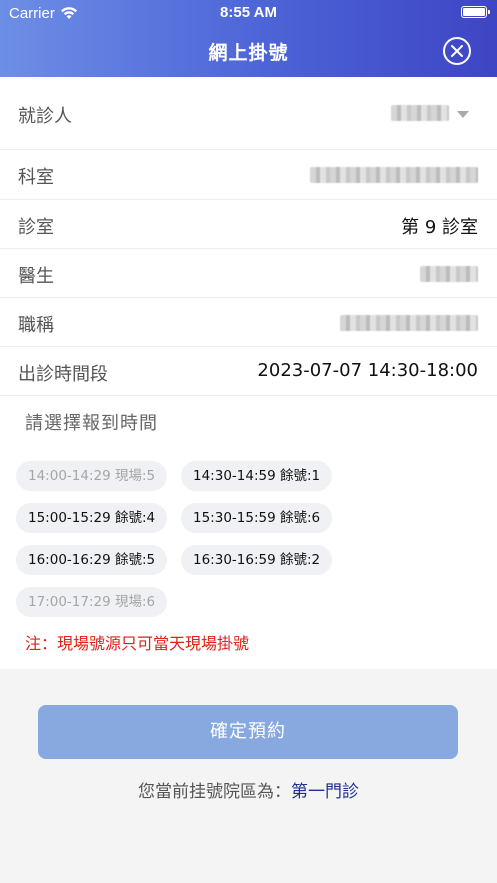  I want to click on close-button, so click(457, 51).